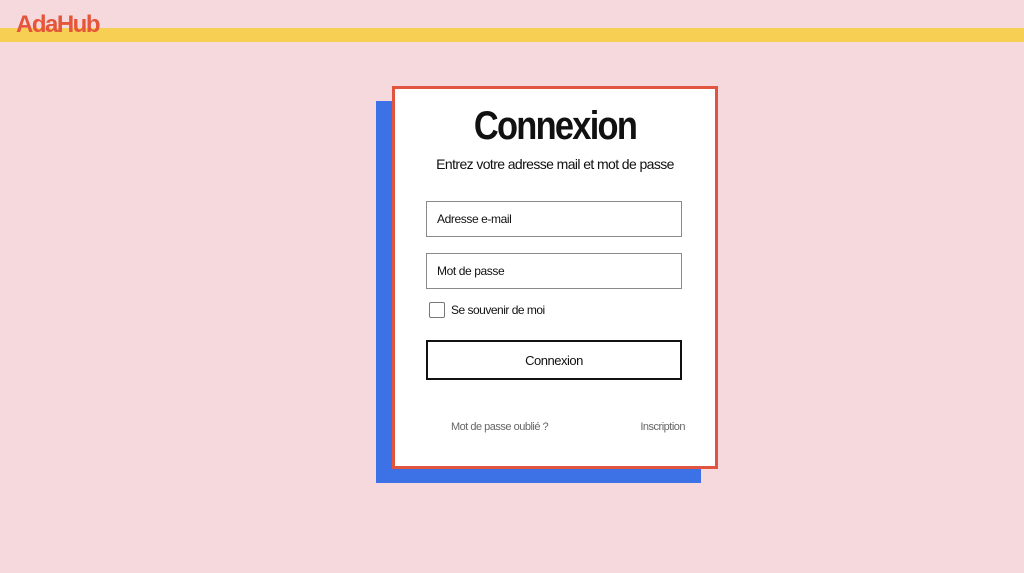  What do you see at coordinates (555, 126) in the screenshot?
I see `page-title: Connexion` at bounding box center [555, 126].